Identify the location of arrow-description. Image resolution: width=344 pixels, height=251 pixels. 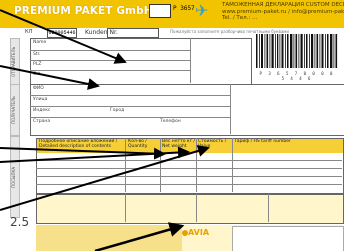
(83, 153).